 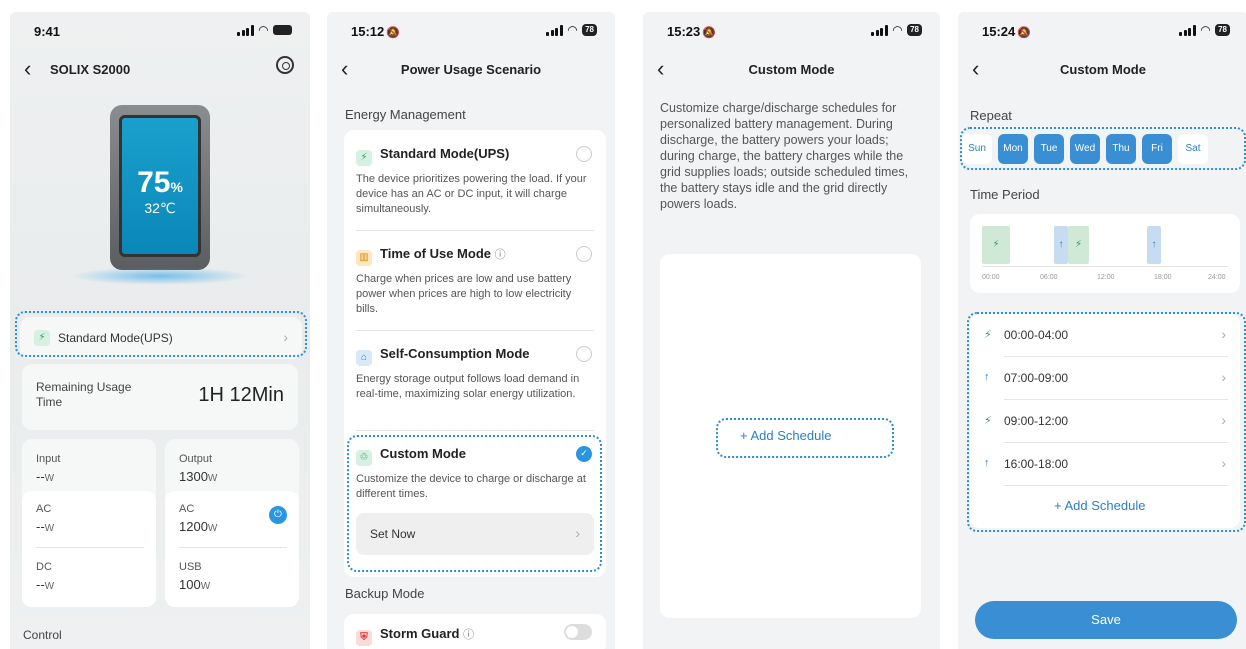 What do you see at coordinates (1217, 277) in the screenshot?
I see `timeline-tick: 24:00` at bounding box center [1217, 277].